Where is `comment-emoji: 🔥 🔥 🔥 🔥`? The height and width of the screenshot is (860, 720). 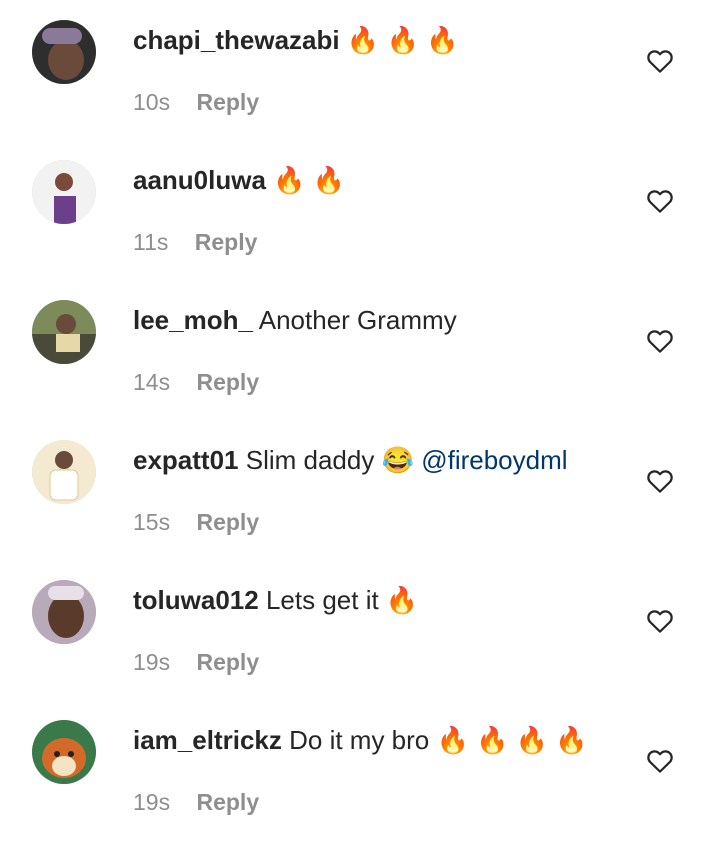
comment-emoji: 🔥 🔥 🔥 🔥 is located at coordinates (512, 740).